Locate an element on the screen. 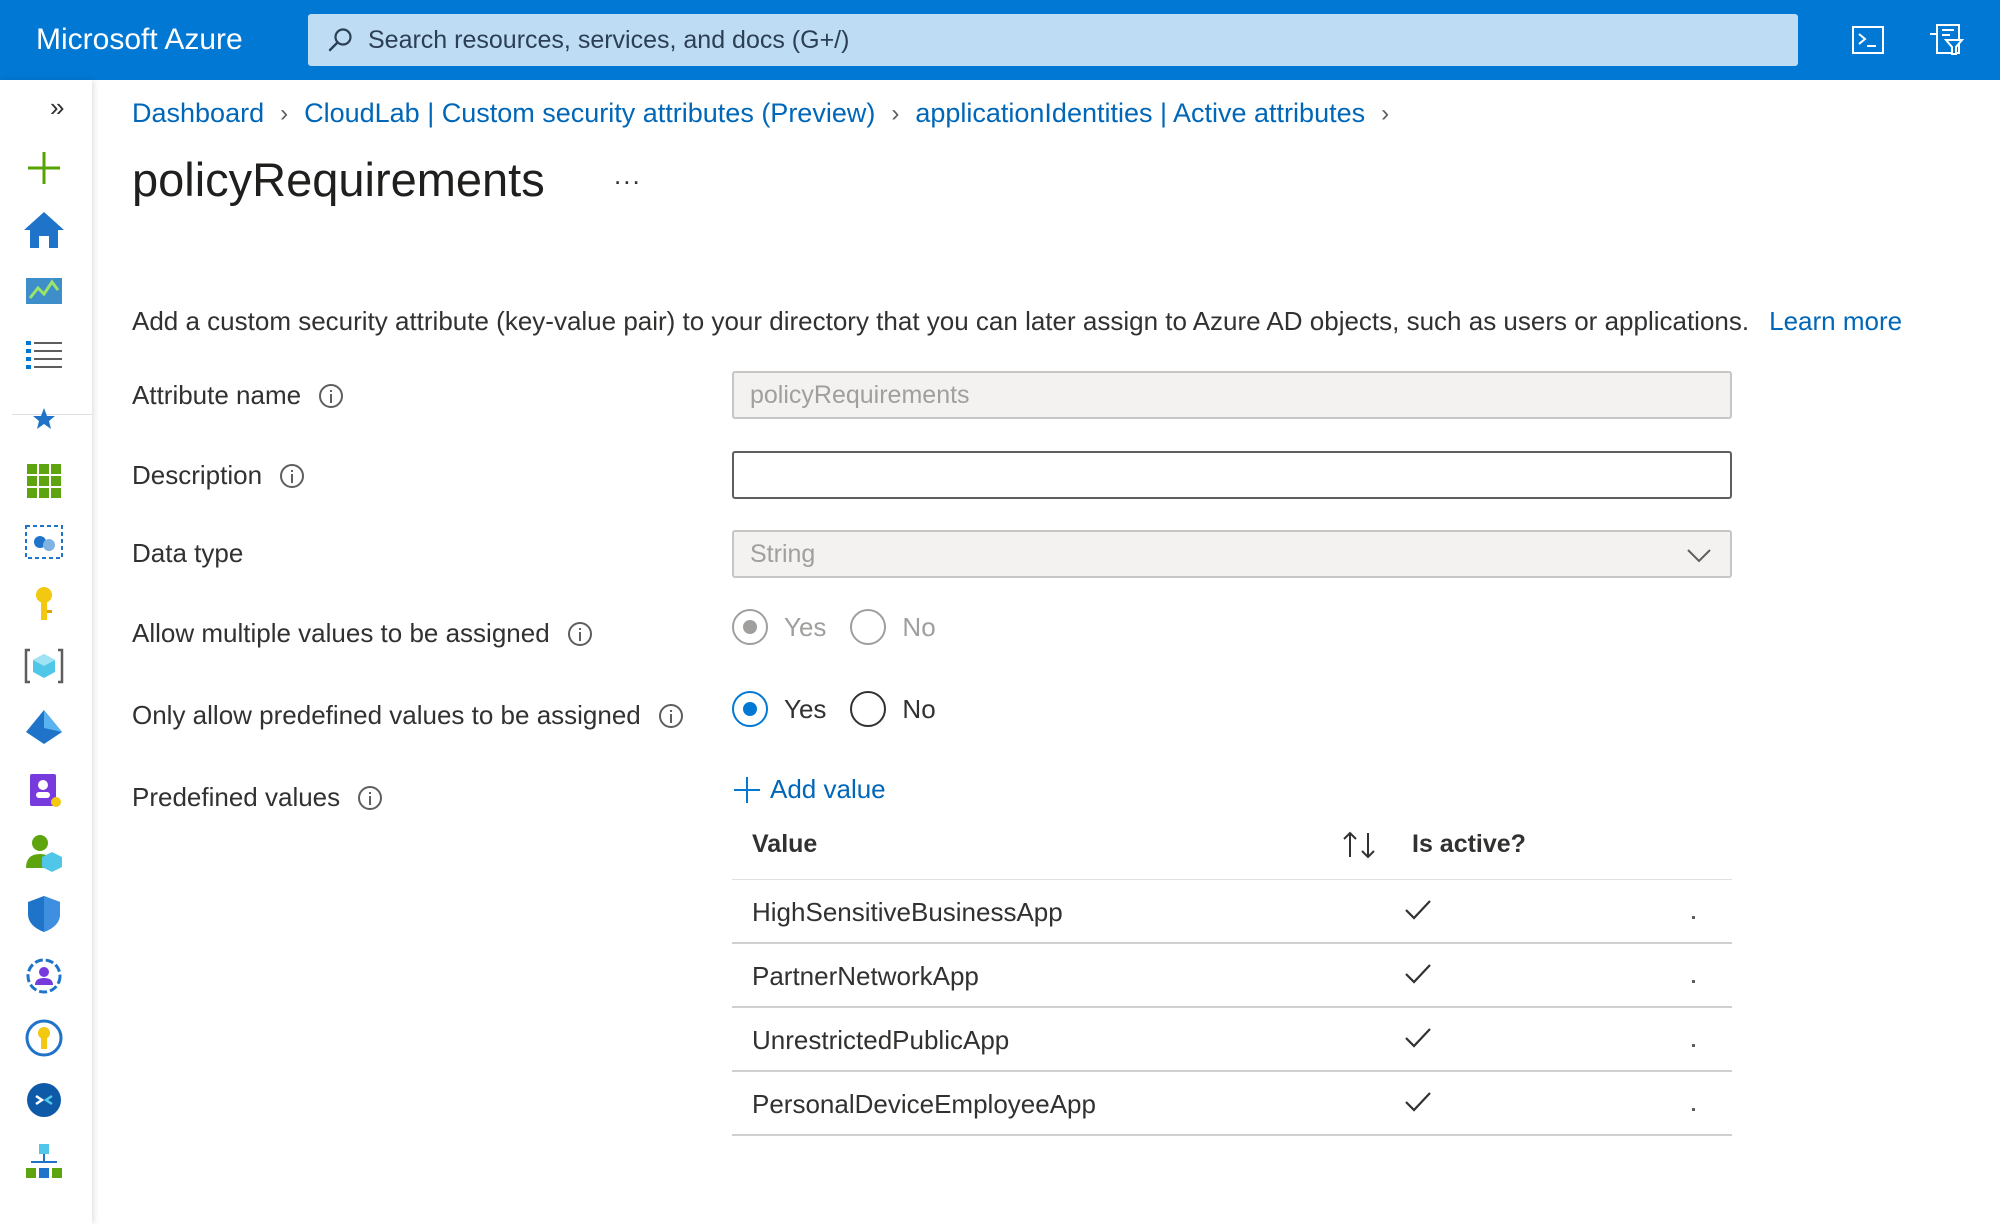 The image size is (2000, 1224). predefined-values-label-text: Predefined values is located at coordinates (236, 797).